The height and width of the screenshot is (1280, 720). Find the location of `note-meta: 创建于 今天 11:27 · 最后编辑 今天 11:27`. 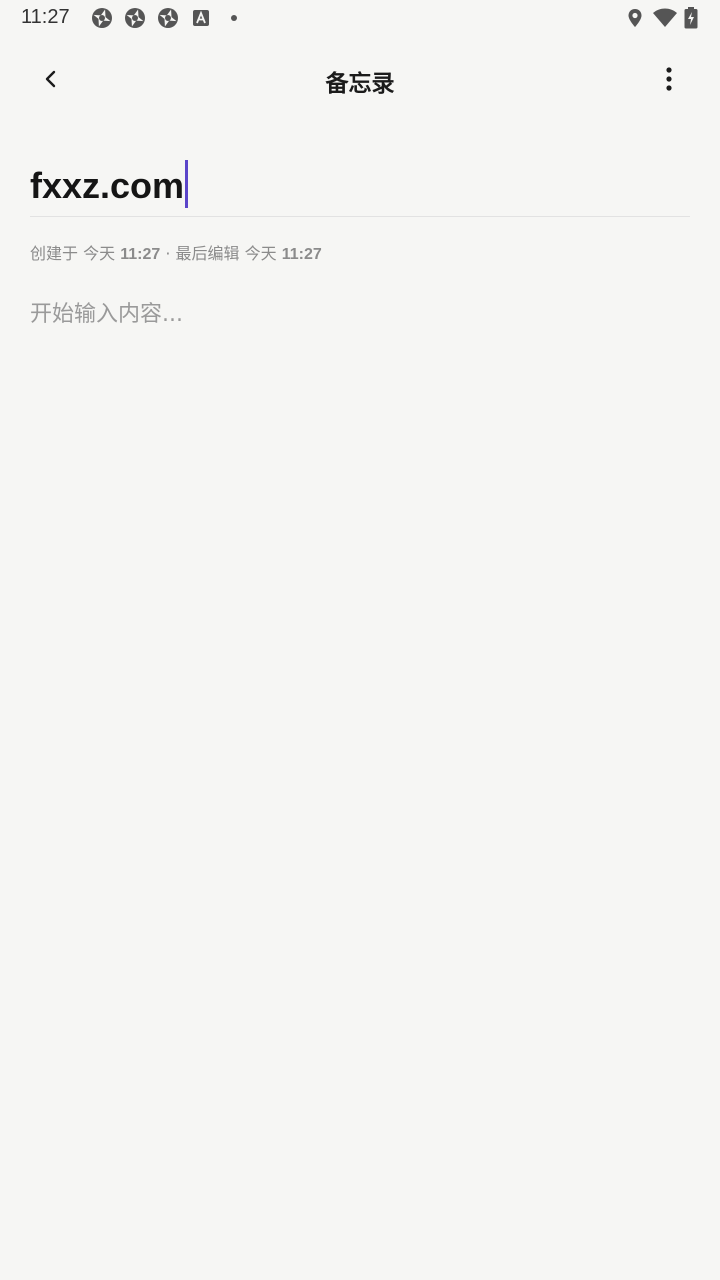

note-meta: 创建于 今天 11:27 · 最后编辑 今天 11:27 is located at coordinates (176, 252).